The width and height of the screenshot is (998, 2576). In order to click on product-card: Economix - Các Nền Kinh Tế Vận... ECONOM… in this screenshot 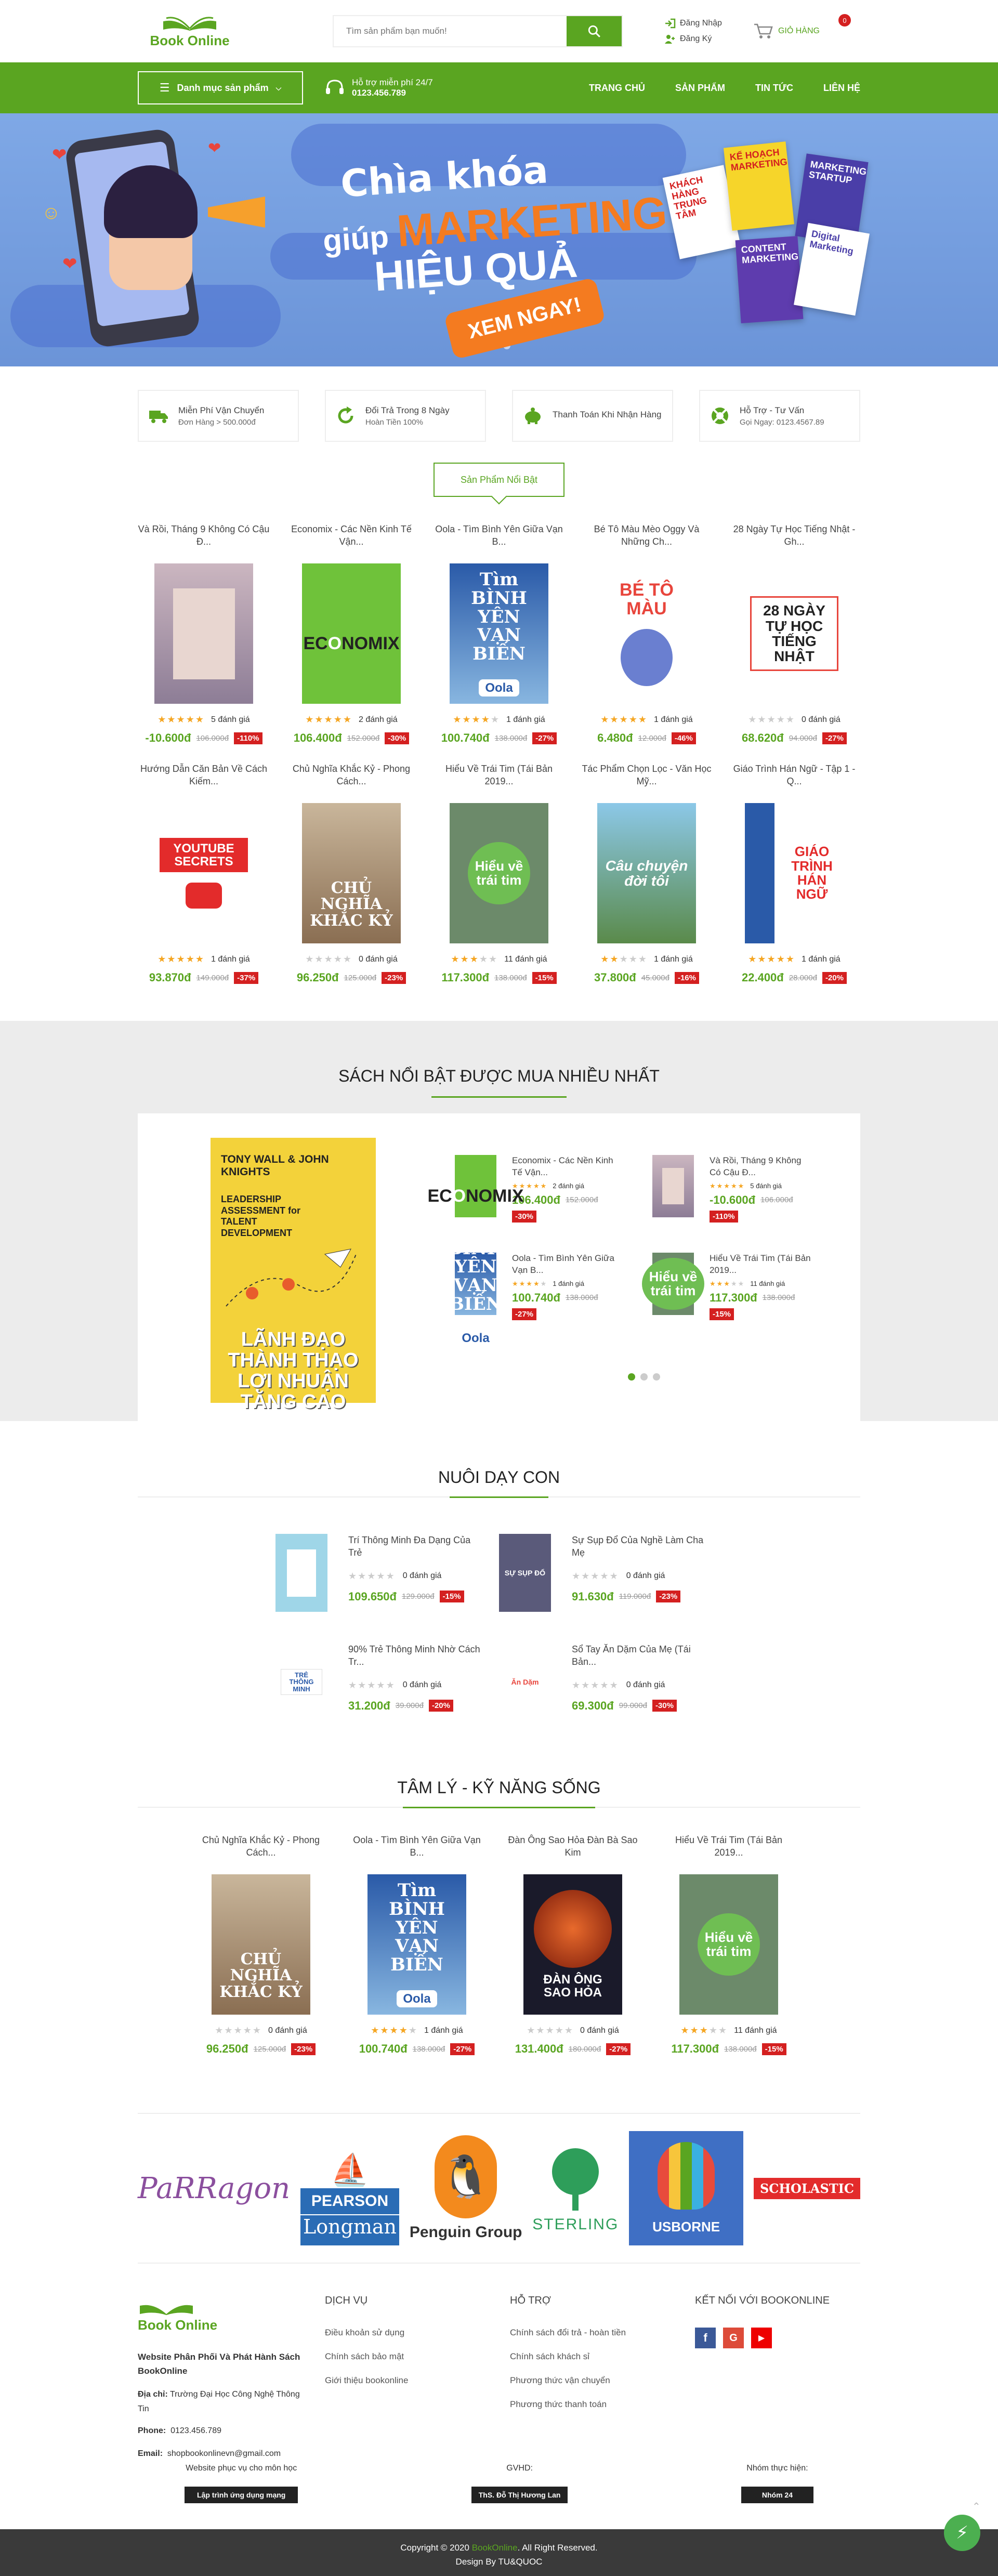, I will do `click(351, 634)`.